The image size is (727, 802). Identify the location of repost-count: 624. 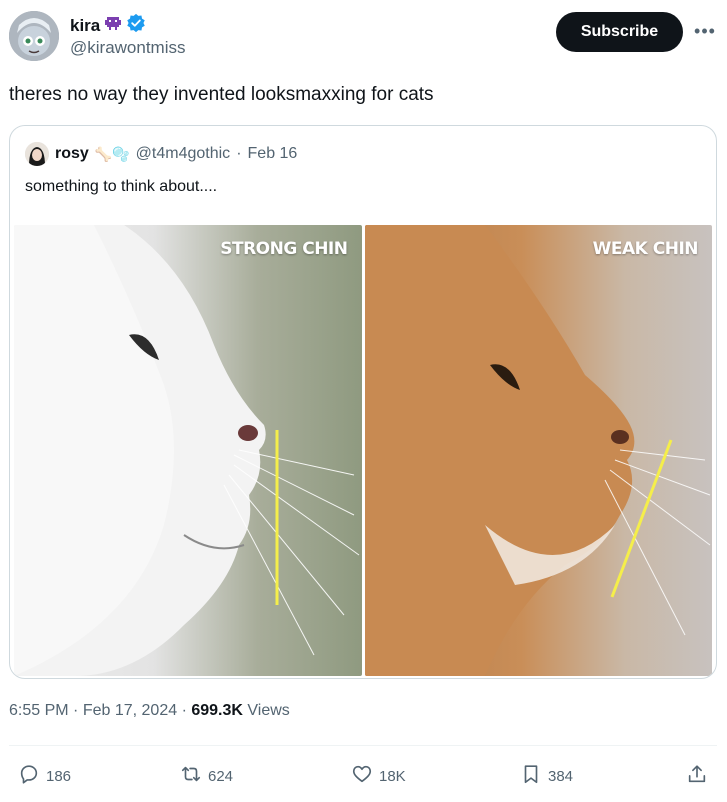
(221, 776).